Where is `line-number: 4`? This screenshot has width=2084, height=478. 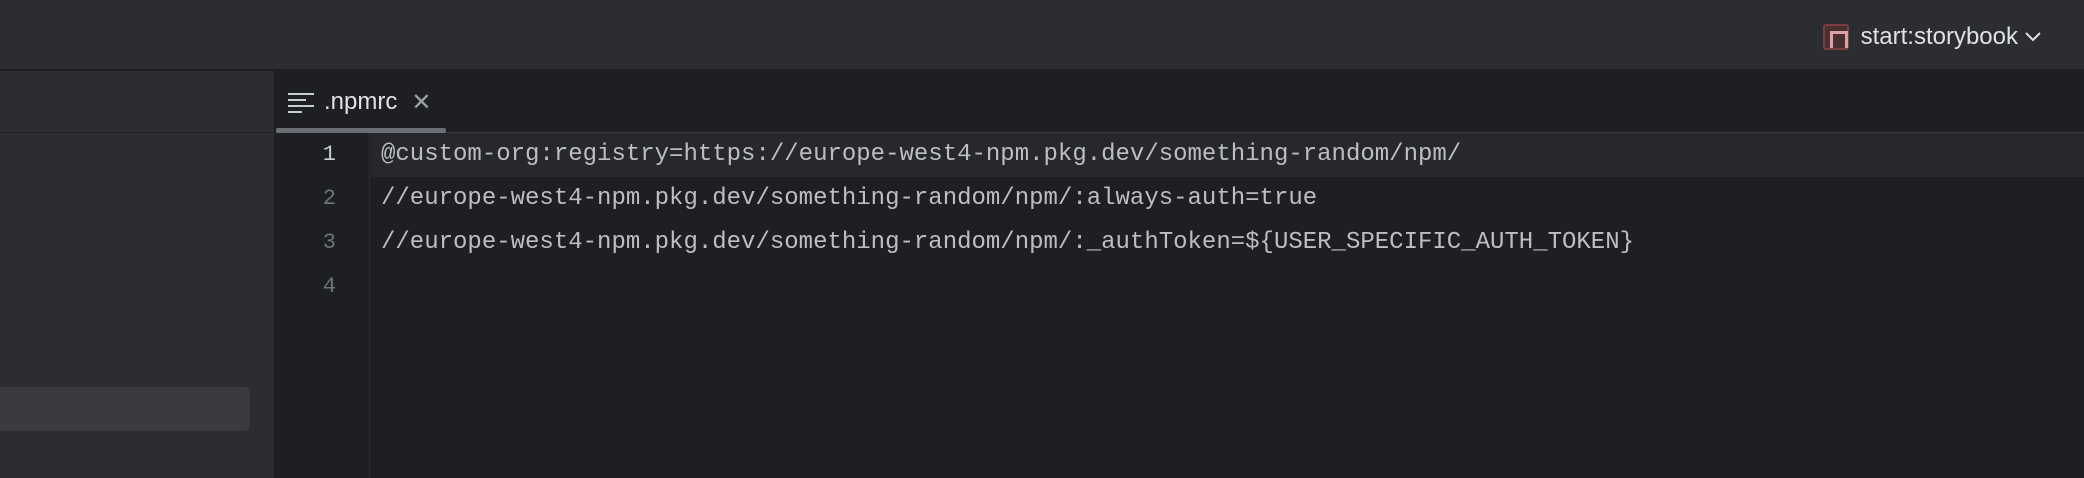
line-number: 4 is located at coordinates (329, 286).